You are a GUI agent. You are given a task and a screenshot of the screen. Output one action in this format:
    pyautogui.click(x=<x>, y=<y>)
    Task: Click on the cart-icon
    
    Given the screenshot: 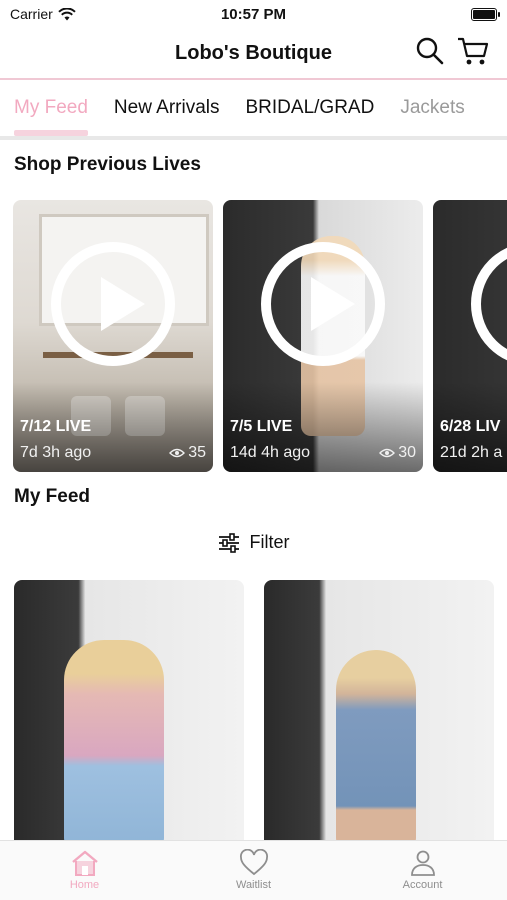 What is the action you would take?
    pyautogui.click(x=473, y=51)
    